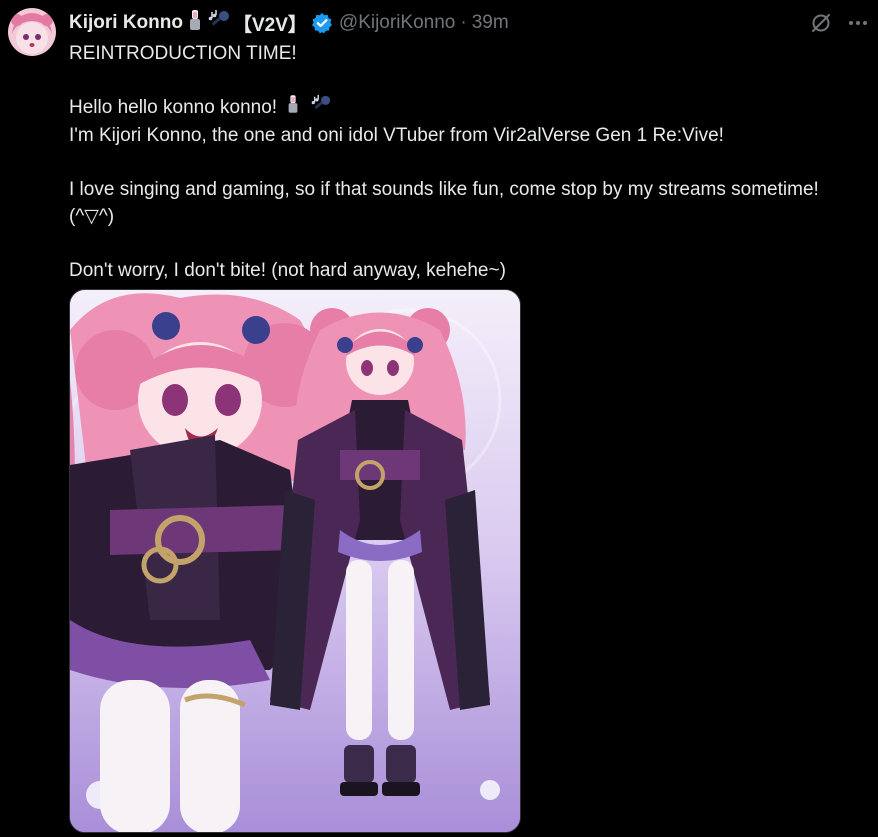 The image size is (878, 837). What do you see at coordinates (490, 23) in the screenshot?
I see `timestamp: 39m` at bounding box center [490, 23].